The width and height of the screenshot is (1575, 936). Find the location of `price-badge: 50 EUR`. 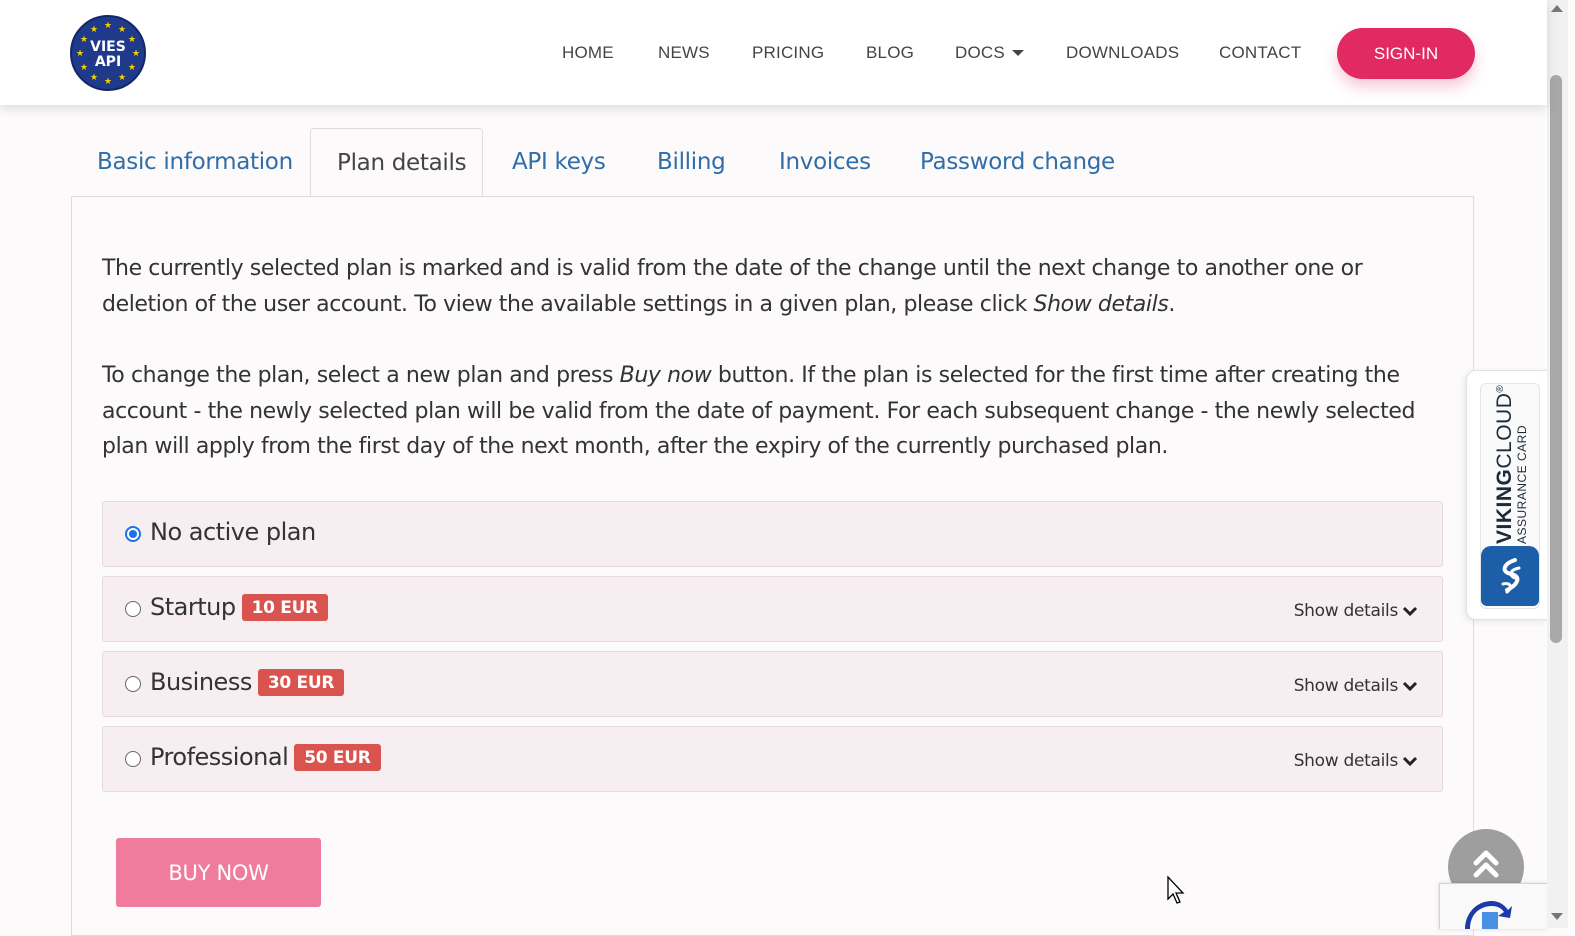

price-badge: 50 EUR is located at coordinates (337, 757).